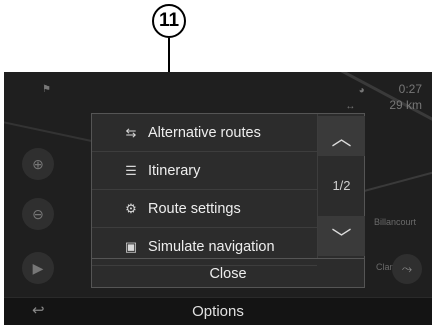 This screenshot has height=325, width=436. What do you see at coordinates (383, 98) in the screenshot?
I see `trip-info: ◕ 0:27 ↔ 29 km` at bounding box center [383, 98].